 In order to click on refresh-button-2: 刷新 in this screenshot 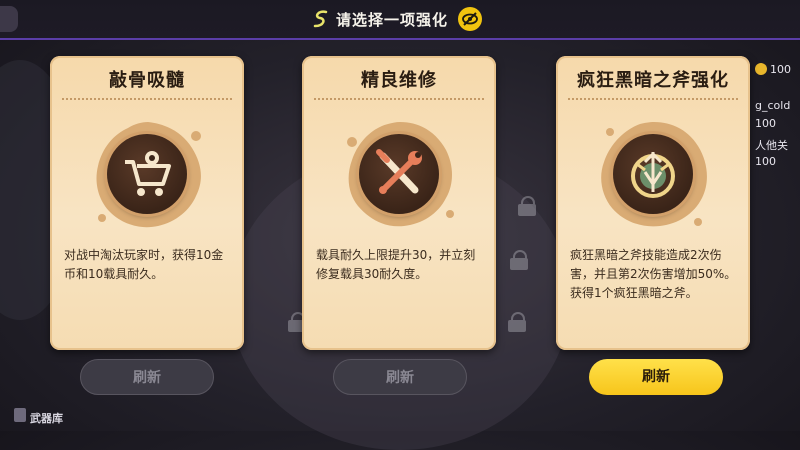, I will do `click(400, 377)`.